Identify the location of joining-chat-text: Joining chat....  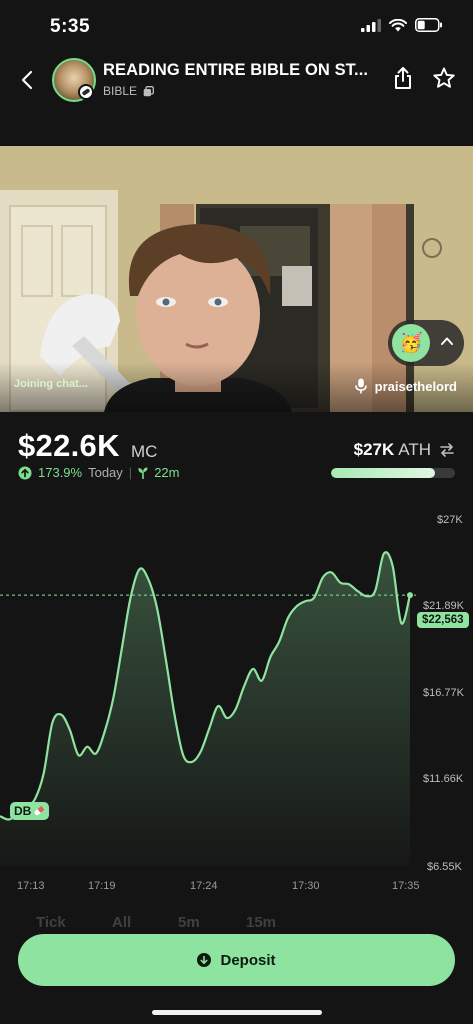
(51, 384).